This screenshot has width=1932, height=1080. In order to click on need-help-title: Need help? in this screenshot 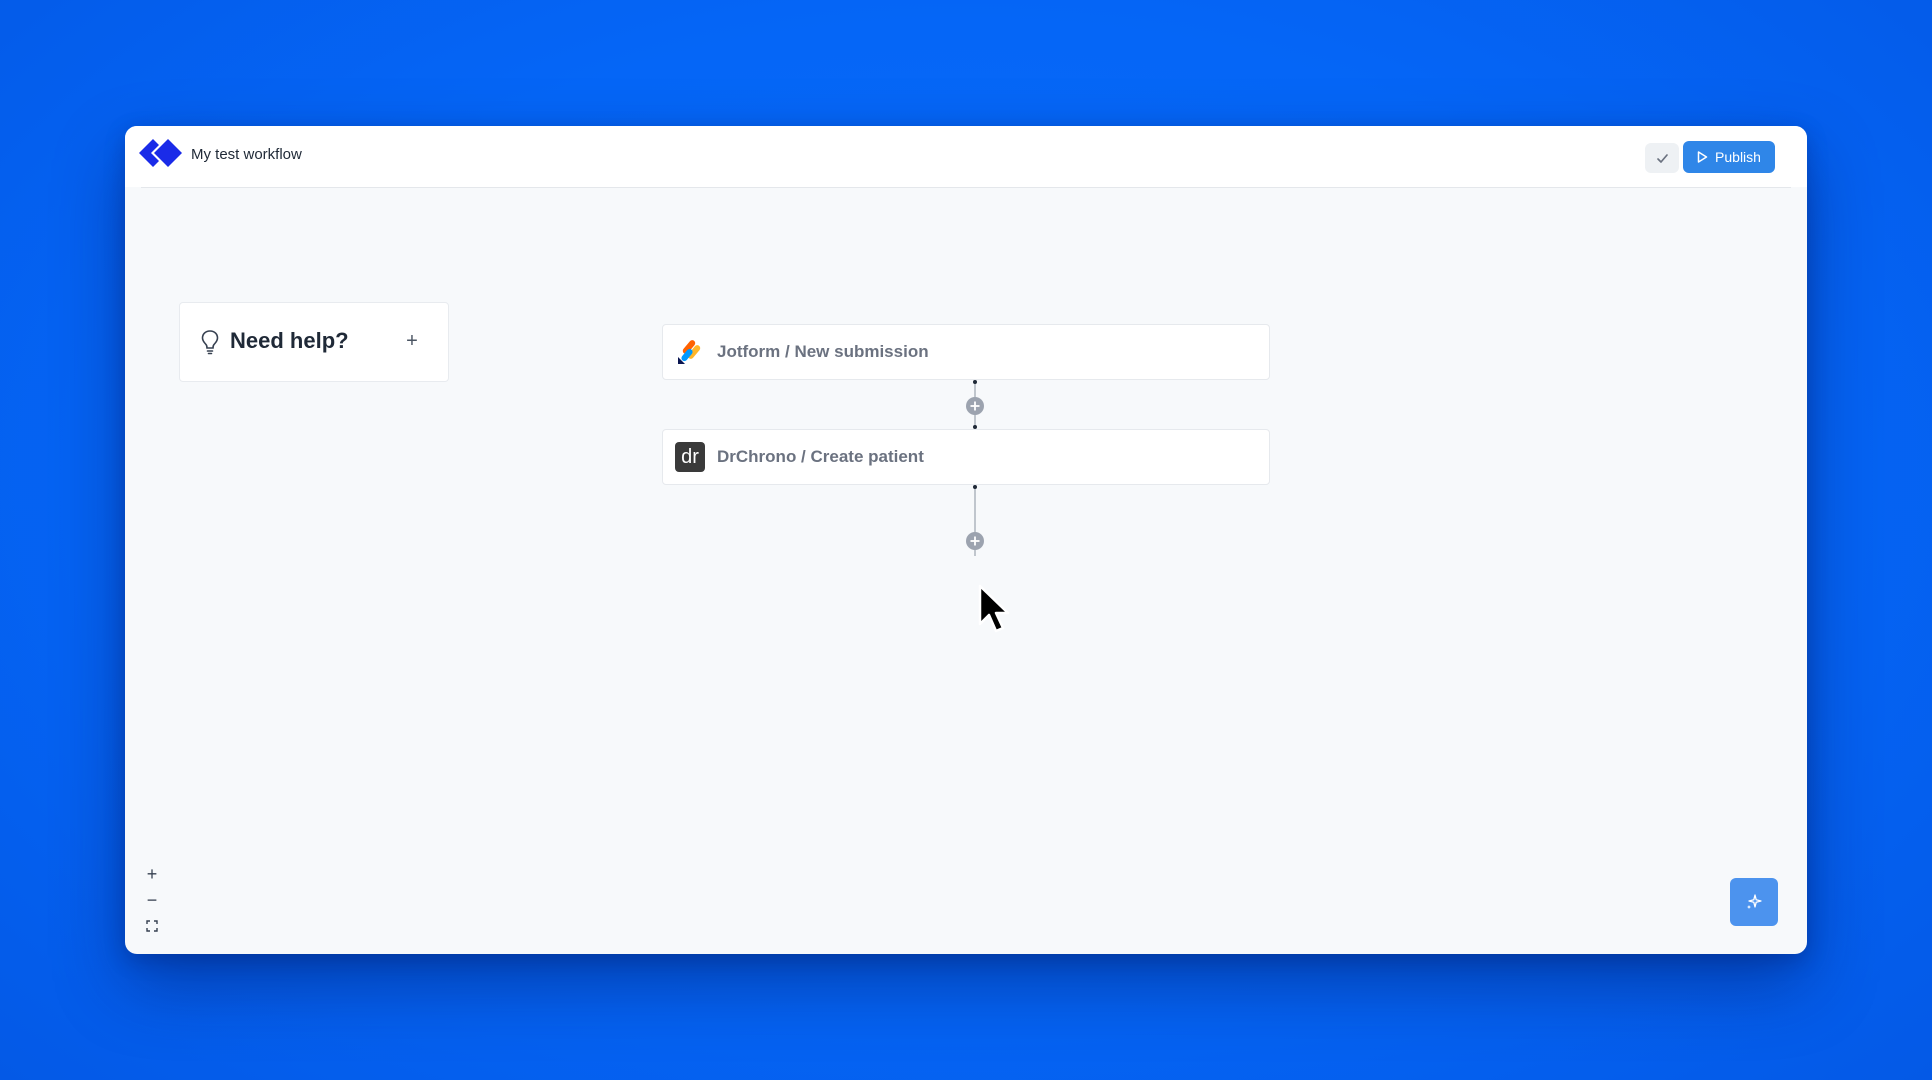, I will do `click(289, 340)`.